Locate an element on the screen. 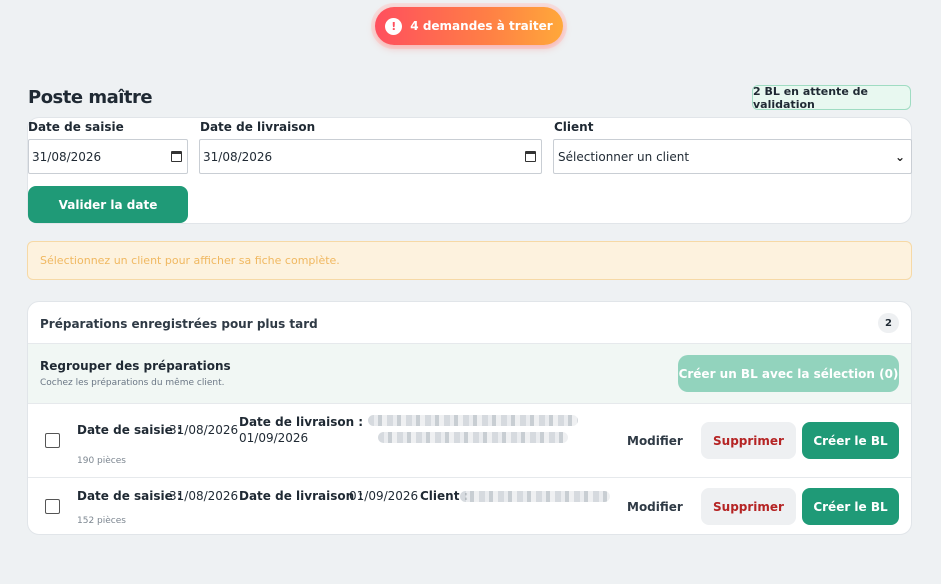  bl-pending-badge: 2 BL en attente de validation is located at coordinates (831, 98).